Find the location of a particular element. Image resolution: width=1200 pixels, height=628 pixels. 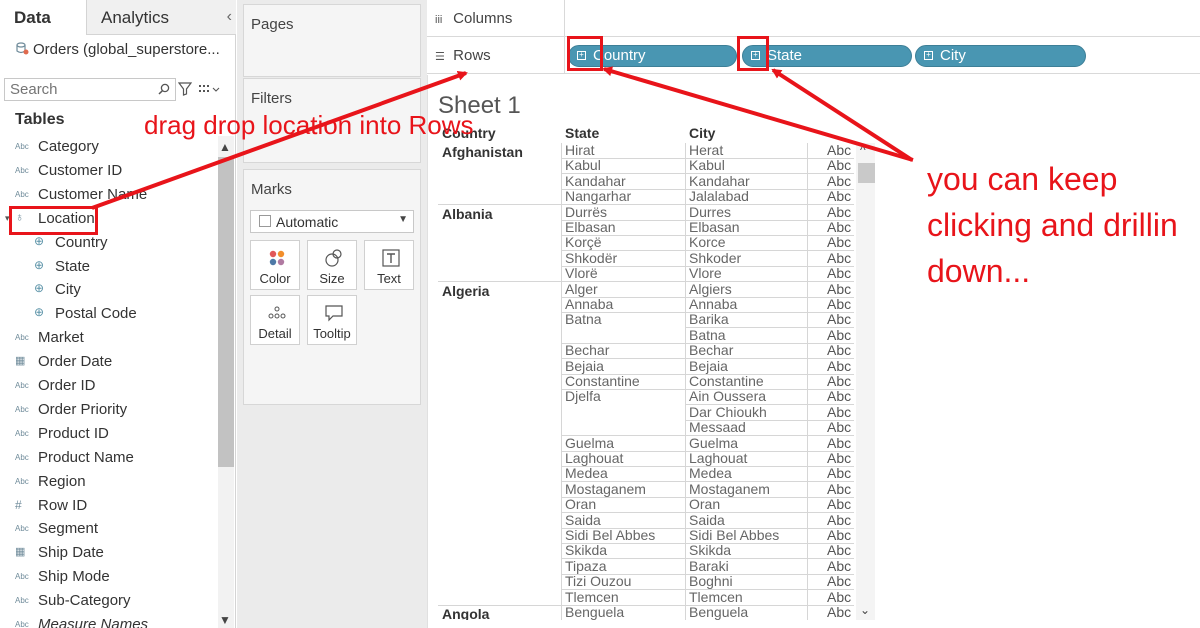

detail-button: Detail is located at coordinates (275, 320).